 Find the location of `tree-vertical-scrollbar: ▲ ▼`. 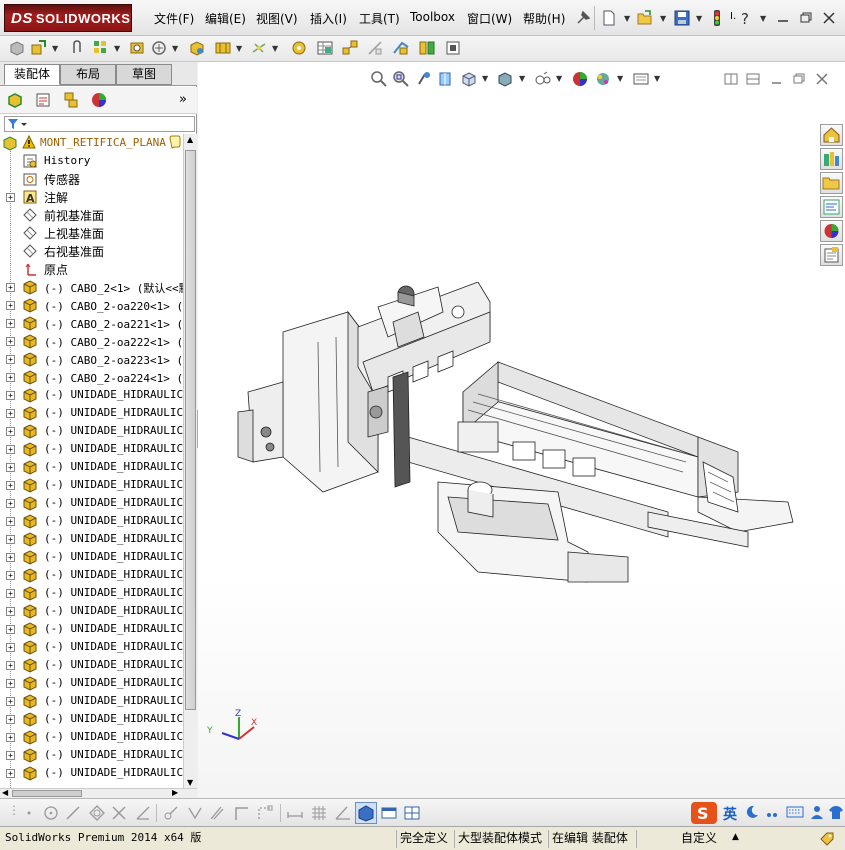

tree-vertical-scrollbar: ▲ ▼ is located at coordinates (190, 461).